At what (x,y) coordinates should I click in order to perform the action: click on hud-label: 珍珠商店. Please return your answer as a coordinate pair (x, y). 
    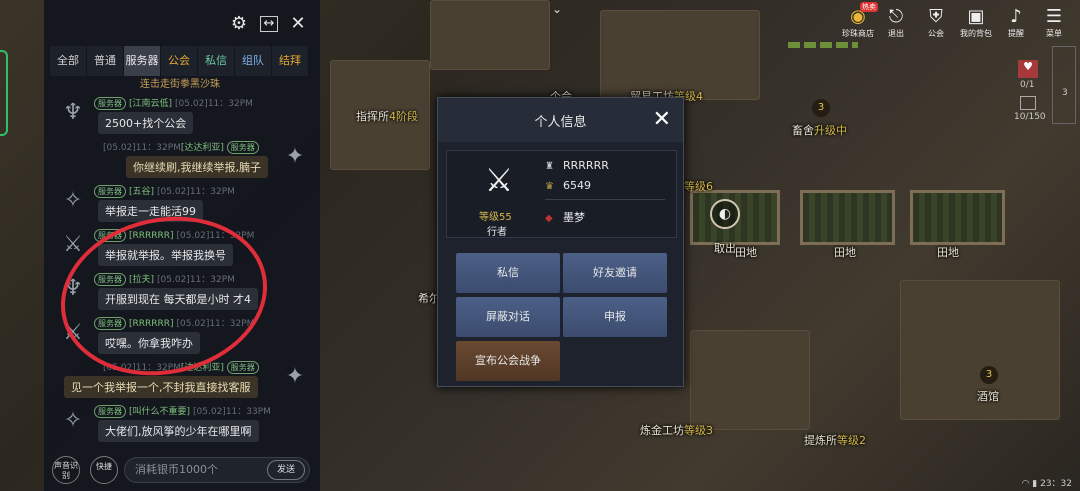
    Looking at the image, I should click on (858, 33).